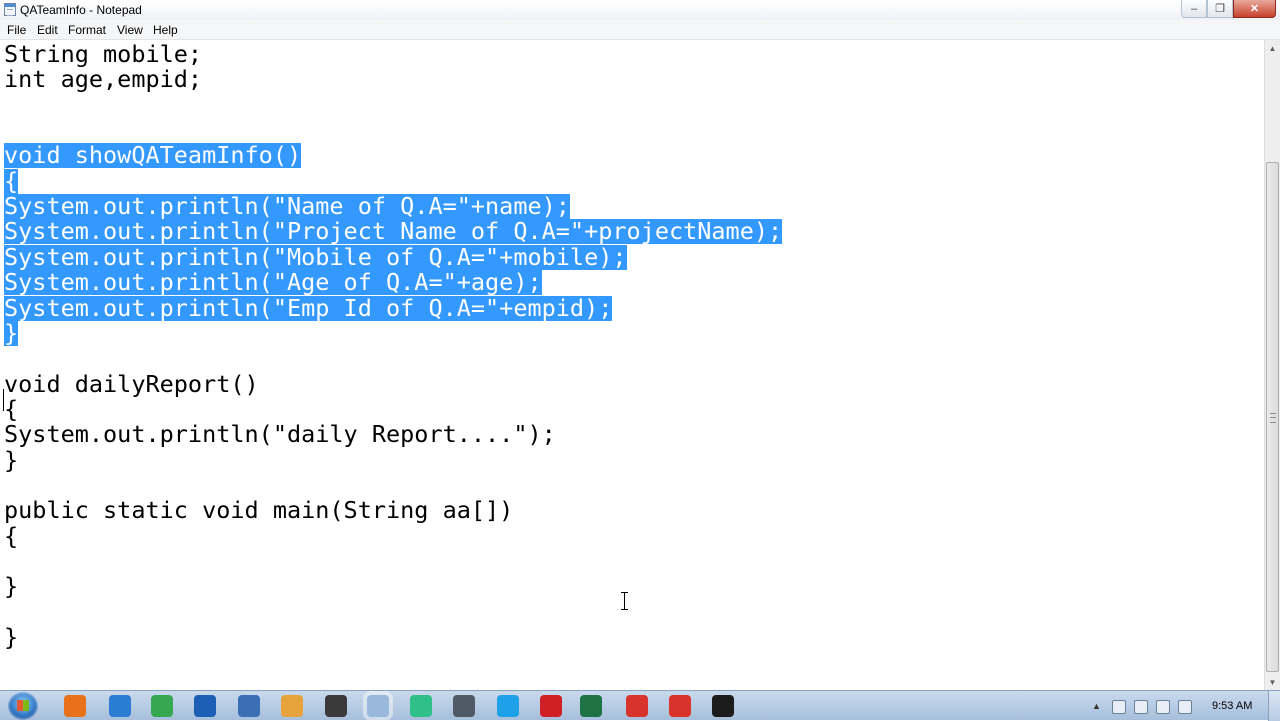 The height and width of the screenshot is (721, 1280). Describe the element at coordinates (1141, 707) in the screenshot. I see `network-icon` at that location.